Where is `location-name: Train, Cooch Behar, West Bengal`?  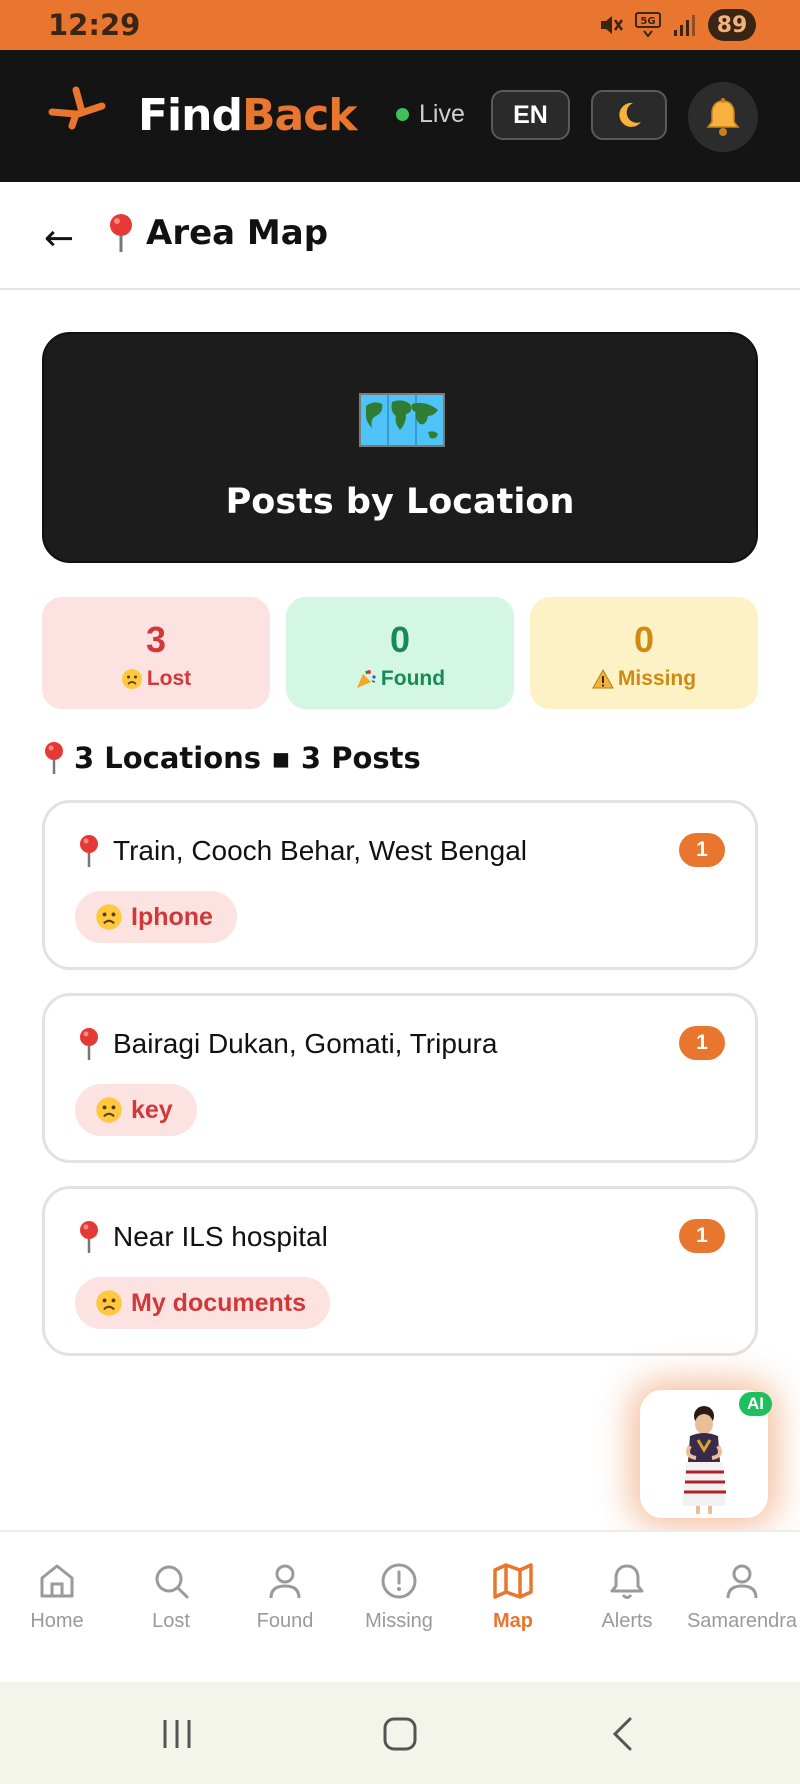 location-name: Train, Cooch Behar, West Bengal is located at coordinates (302, 851).